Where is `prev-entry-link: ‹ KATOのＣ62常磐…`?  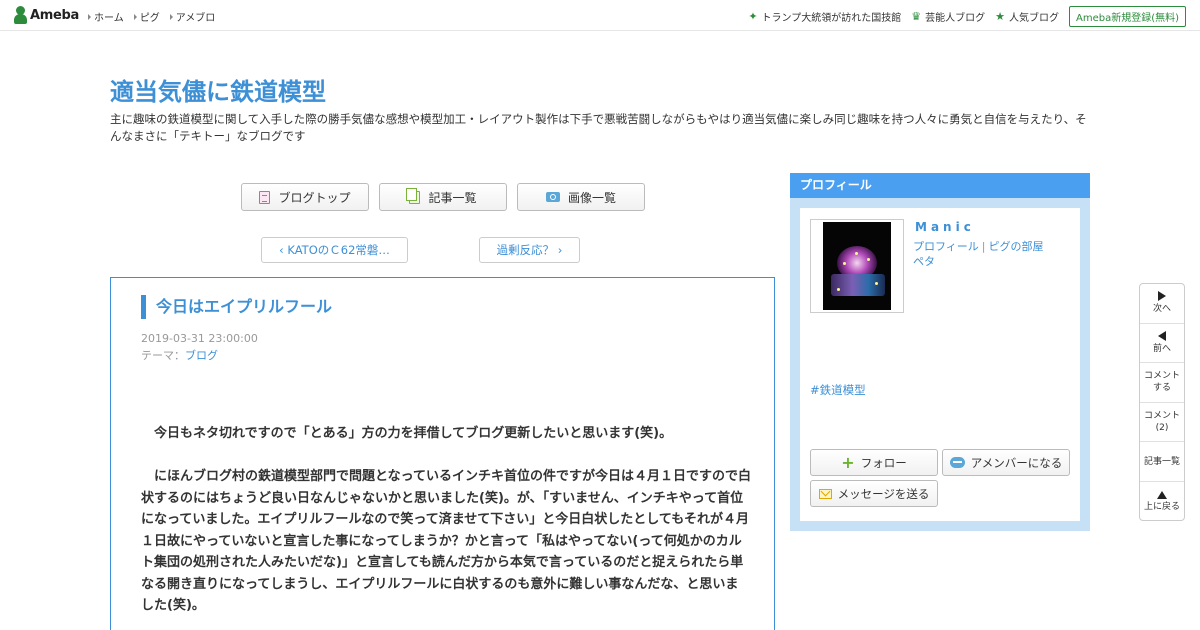
prev-entry-link: ‹ KATOのＣ62常磐… is located at coordinates (334, 250).